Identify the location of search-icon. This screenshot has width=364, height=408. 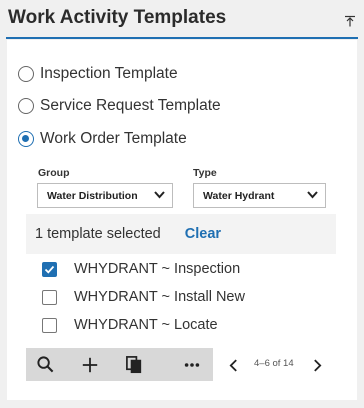
(45, 365).